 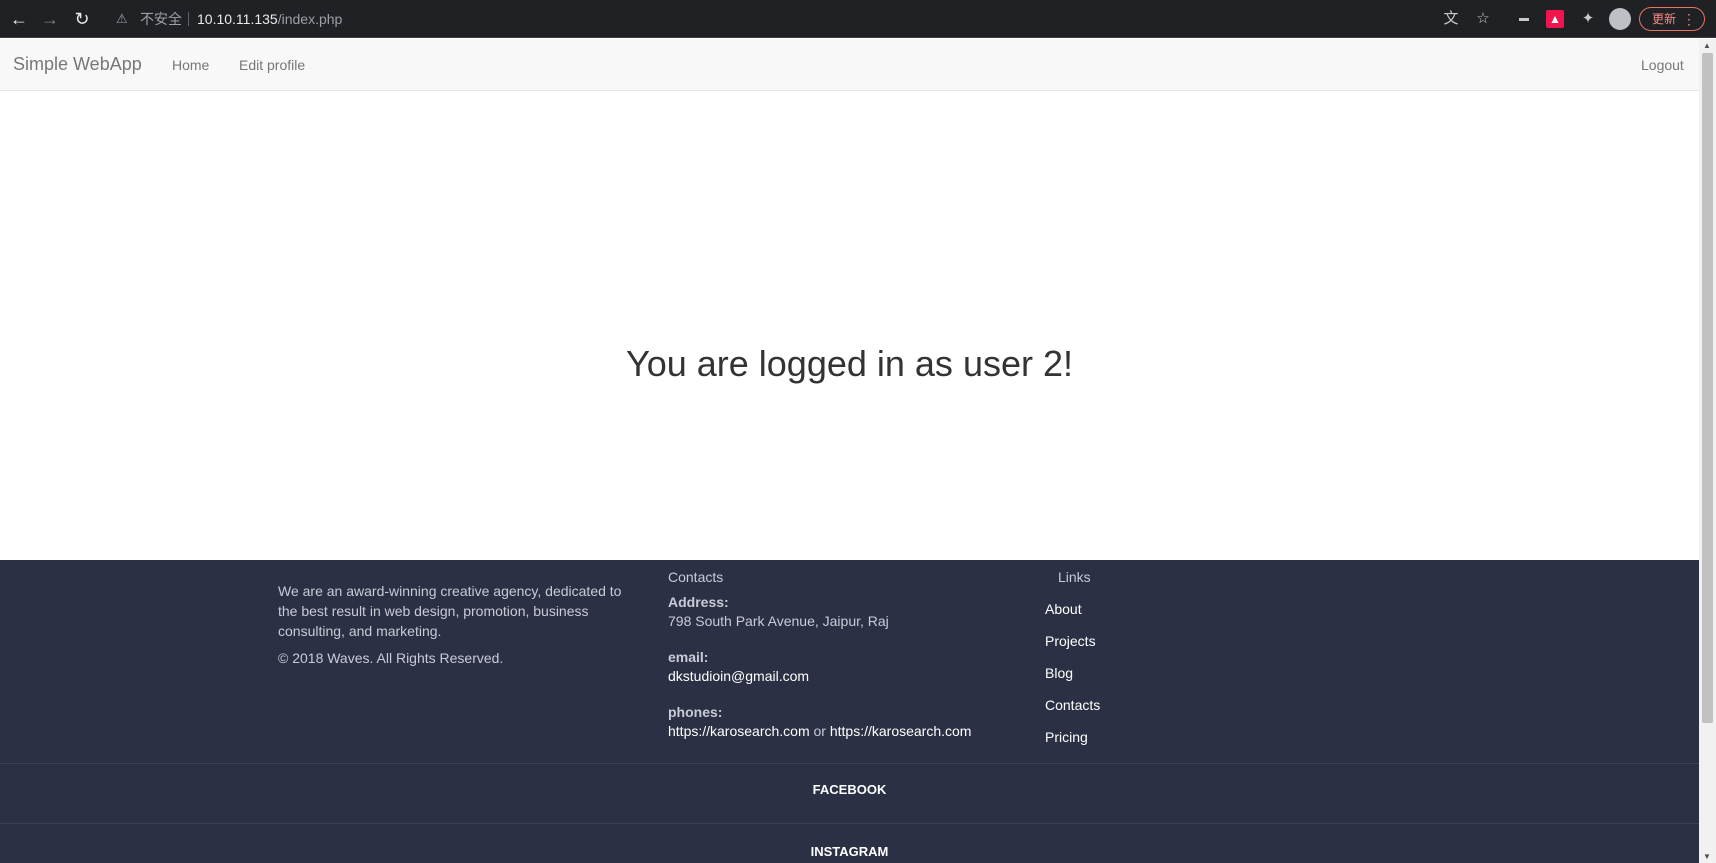 I want to click on puzzle-icon: ✦, so click(x=1588, y=19).